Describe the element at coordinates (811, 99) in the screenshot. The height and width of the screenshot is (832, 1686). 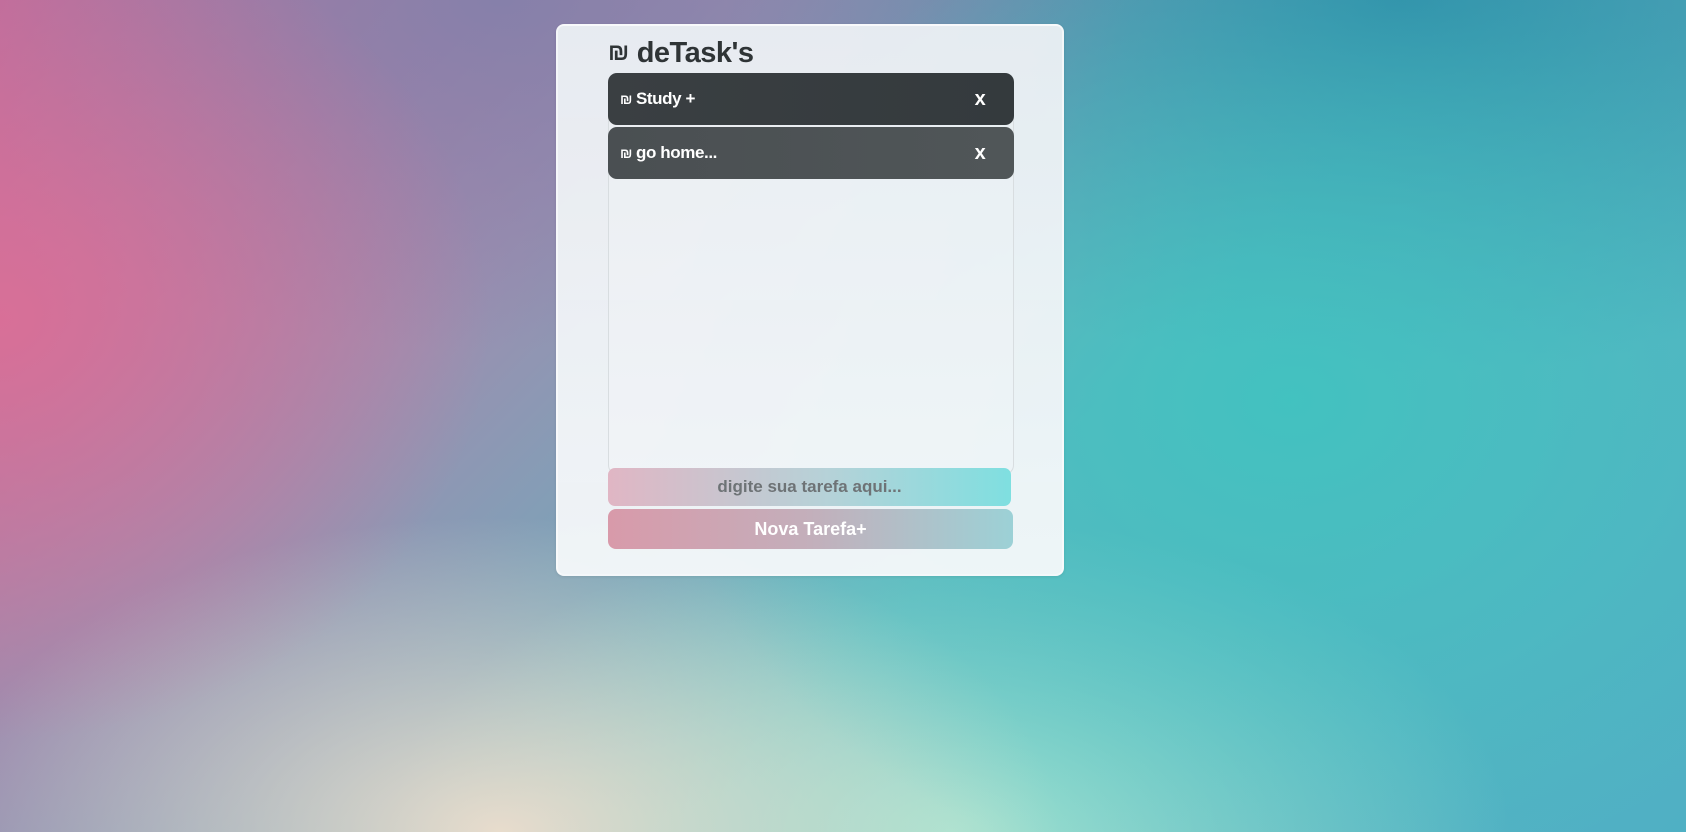
I see `task-item-study: ₪ Study + x` at that location.